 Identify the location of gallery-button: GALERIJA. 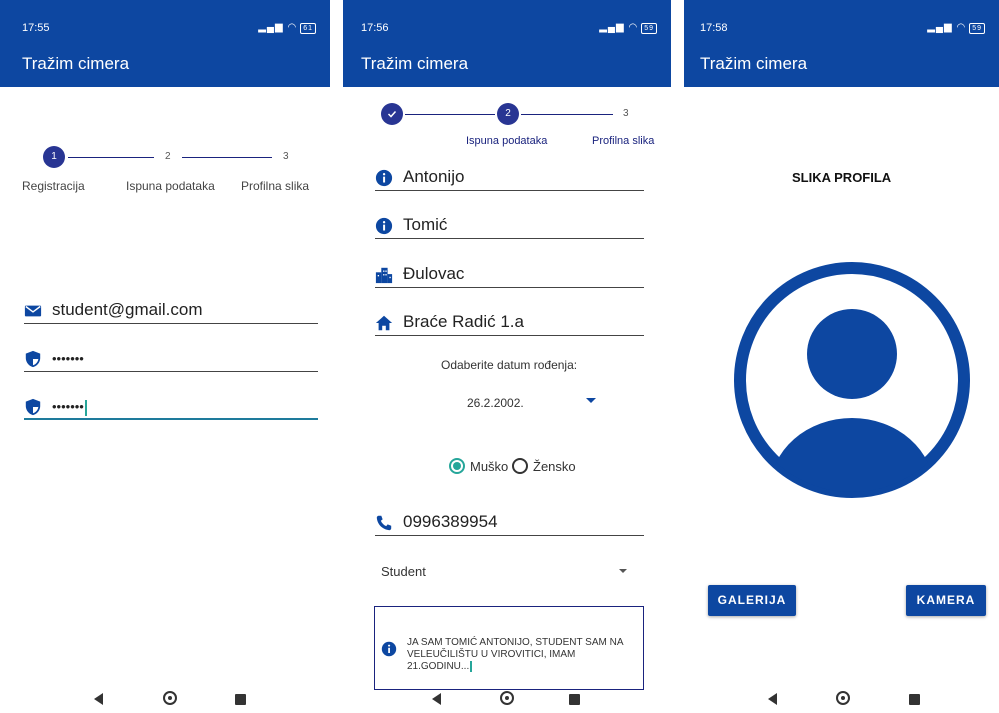
(752, 600).